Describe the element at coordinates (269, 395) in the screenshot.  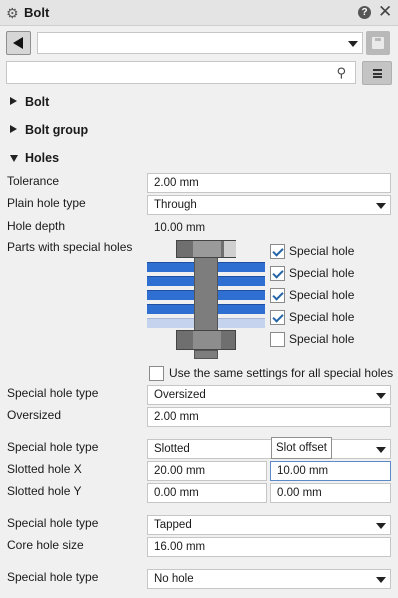
I see `special-hole-type-select-1: Oversized` at that location.